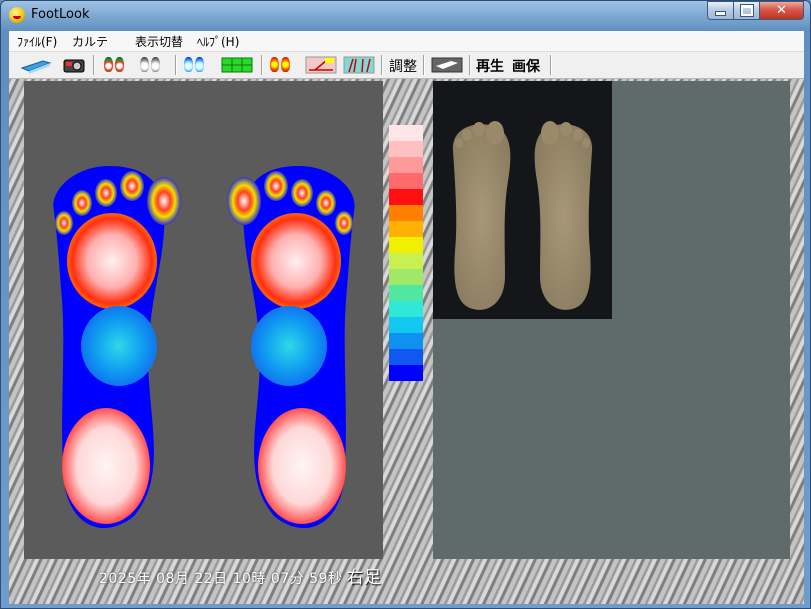  Describe the element at coordinates (403, 66) in the screenshot. I see `adjust-button: 調整` at that location.